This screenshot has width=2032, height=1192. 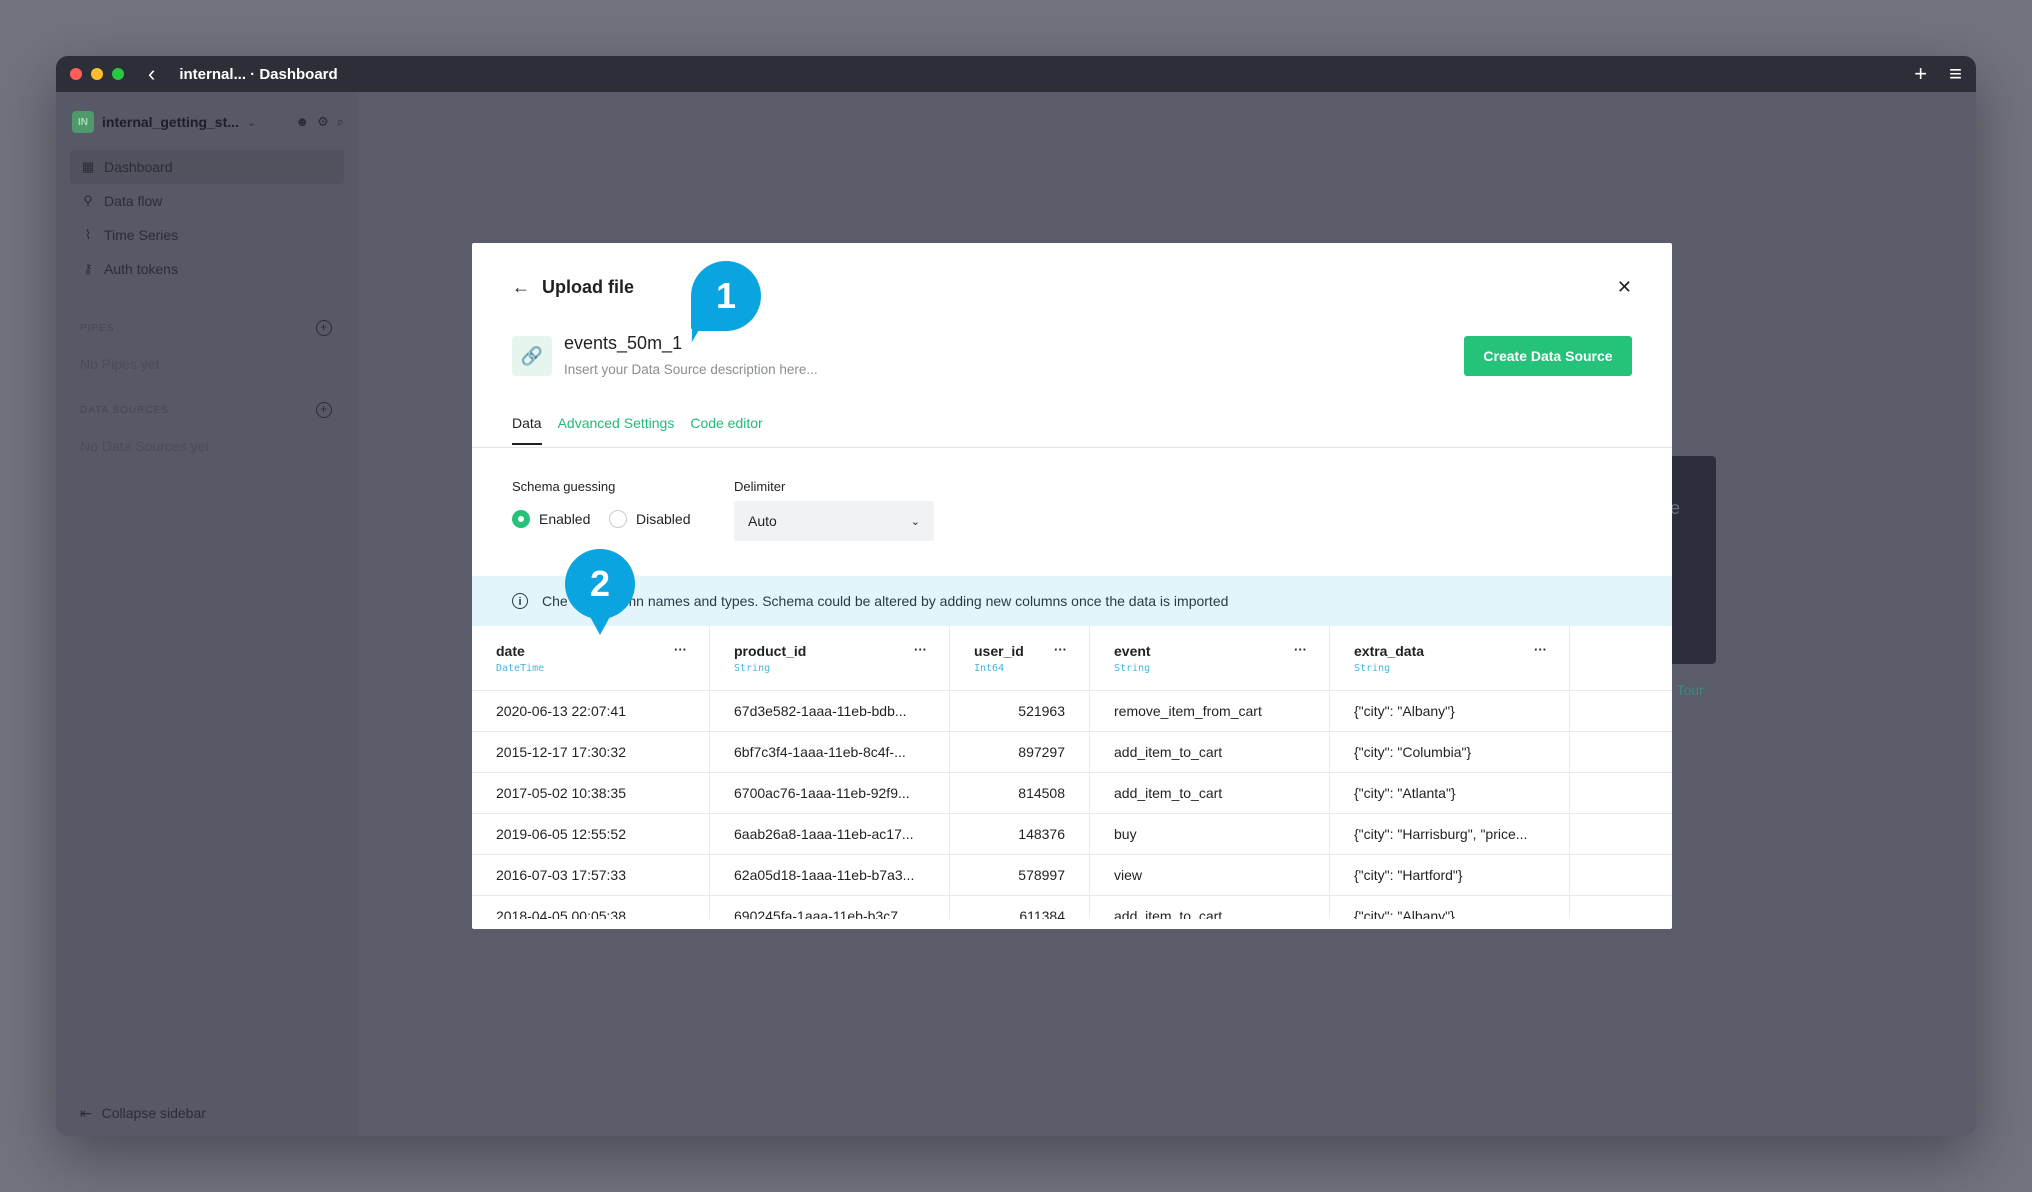 What do you see at coordinates (591, 658) in the screenshot?
I see `column-header-date: date DateTime ···` at bounding box center [591, 658].